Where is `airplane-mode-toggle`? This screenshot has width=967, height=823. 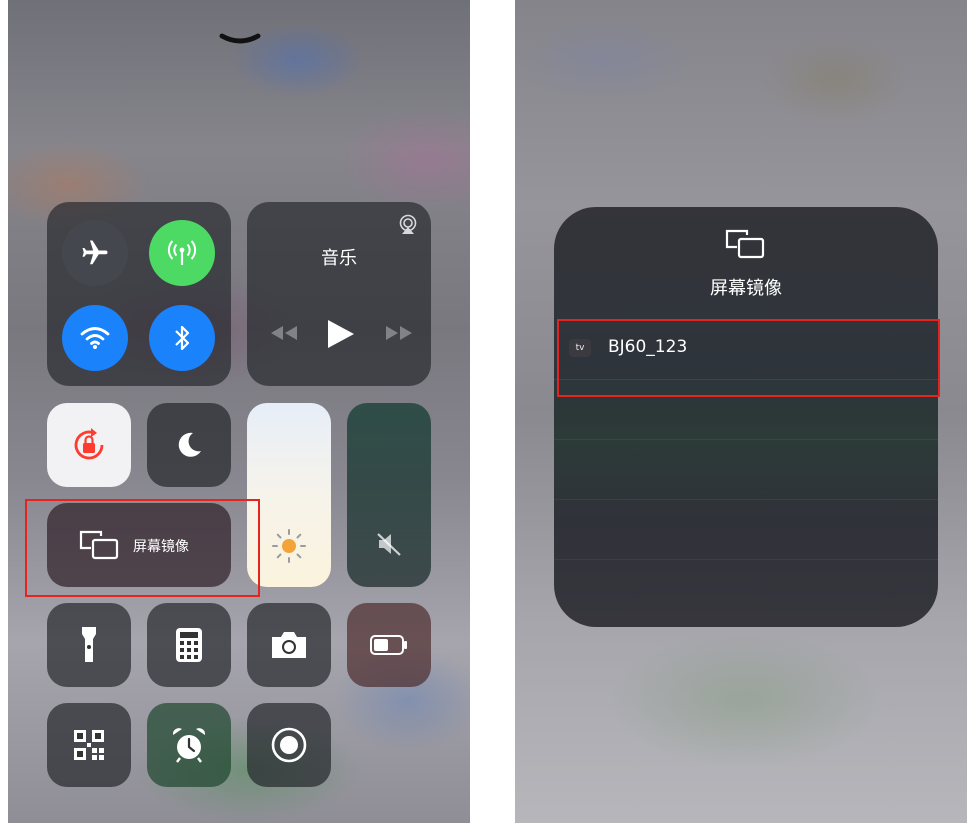
airplane-mode-toggle is located at coordinates (95, 253).